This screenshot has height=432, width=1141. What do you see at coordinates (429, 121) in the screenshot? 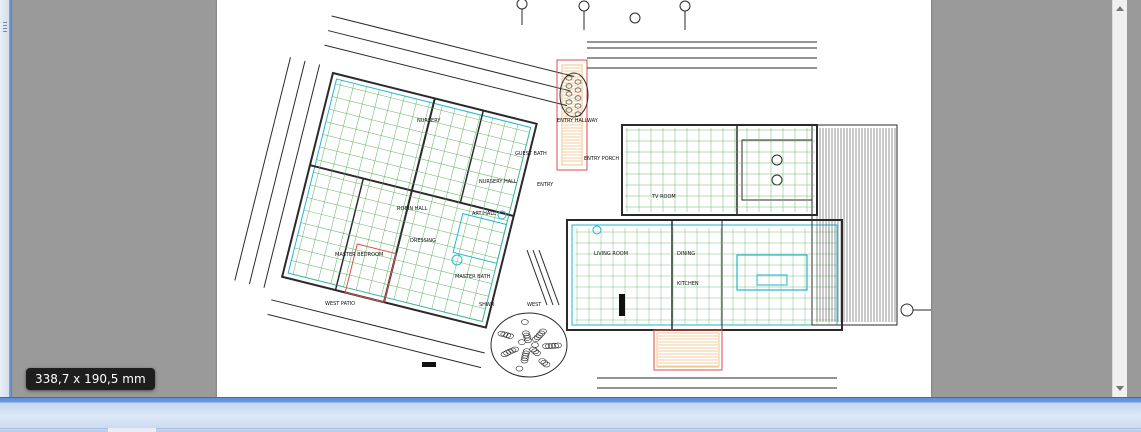
I see `room-label-nursery: NURSERY` at bounding box center [429, 121].